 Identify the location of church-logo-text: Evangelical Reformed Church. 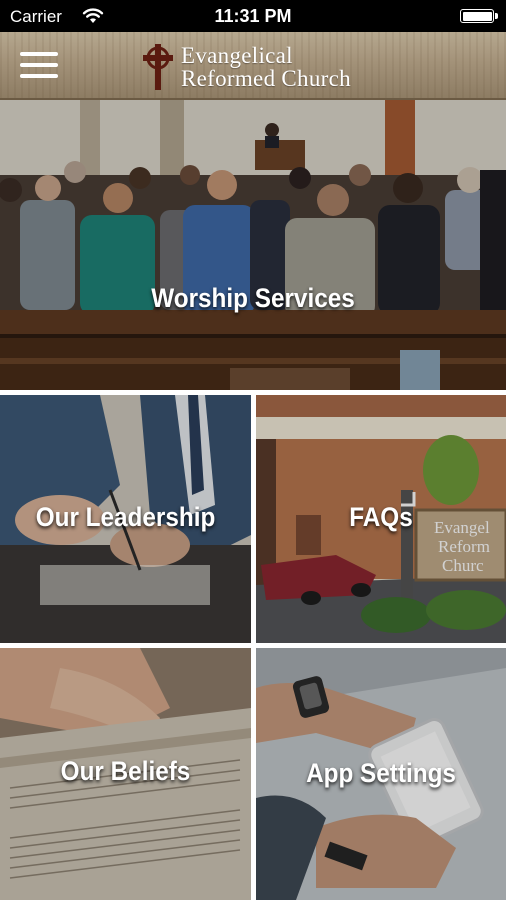
(266, 67).